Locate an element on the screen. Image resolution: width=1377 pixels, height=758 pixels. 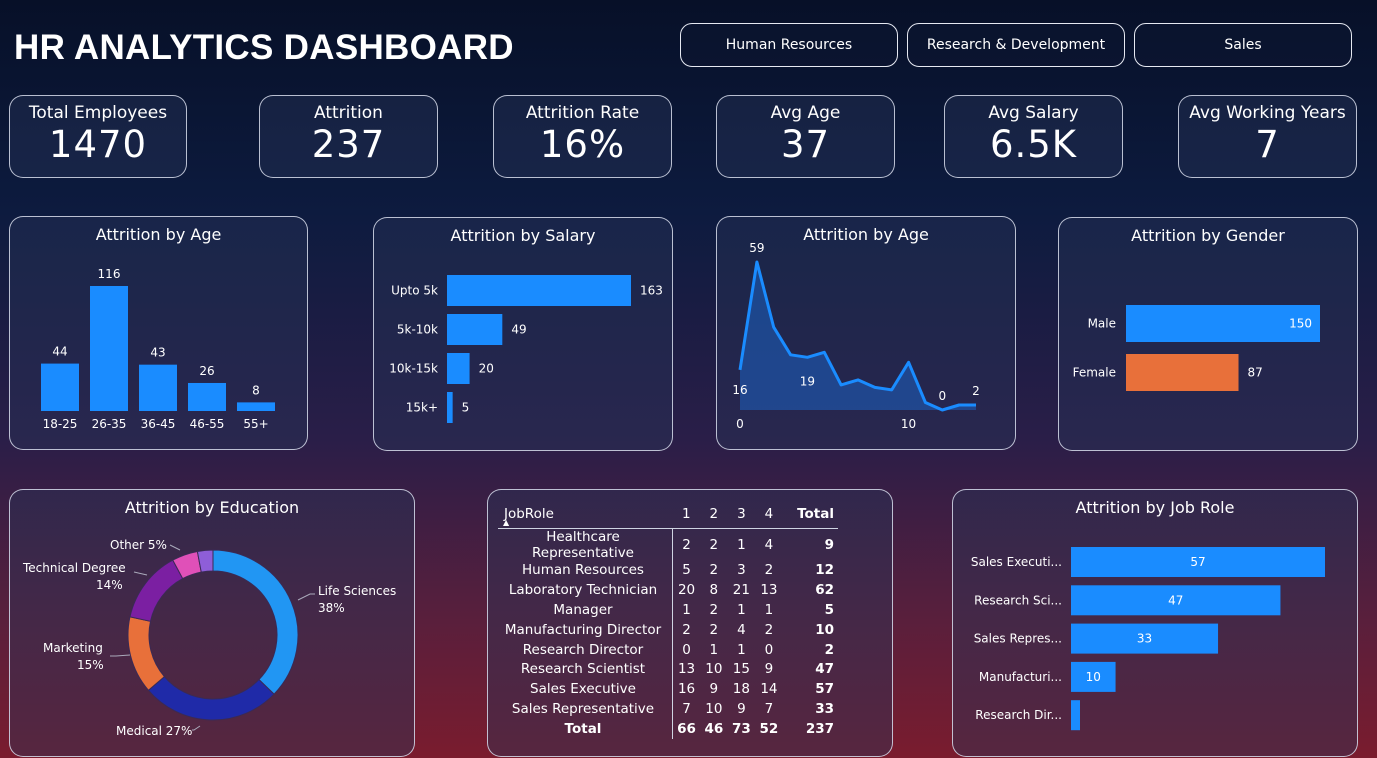
education-slice-pct: 15% is located at coordinates (90, 665).